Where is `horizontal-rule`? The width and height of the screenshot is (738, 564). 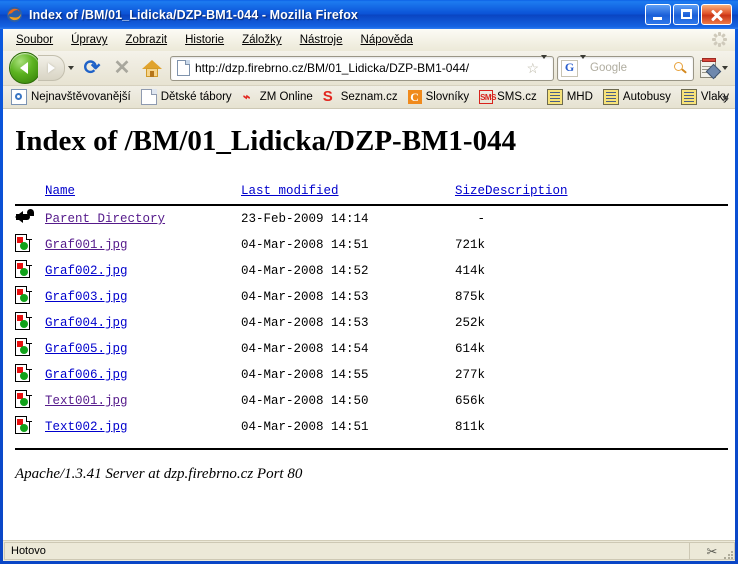 horizontal-rule is located at coordinates (371, 449).